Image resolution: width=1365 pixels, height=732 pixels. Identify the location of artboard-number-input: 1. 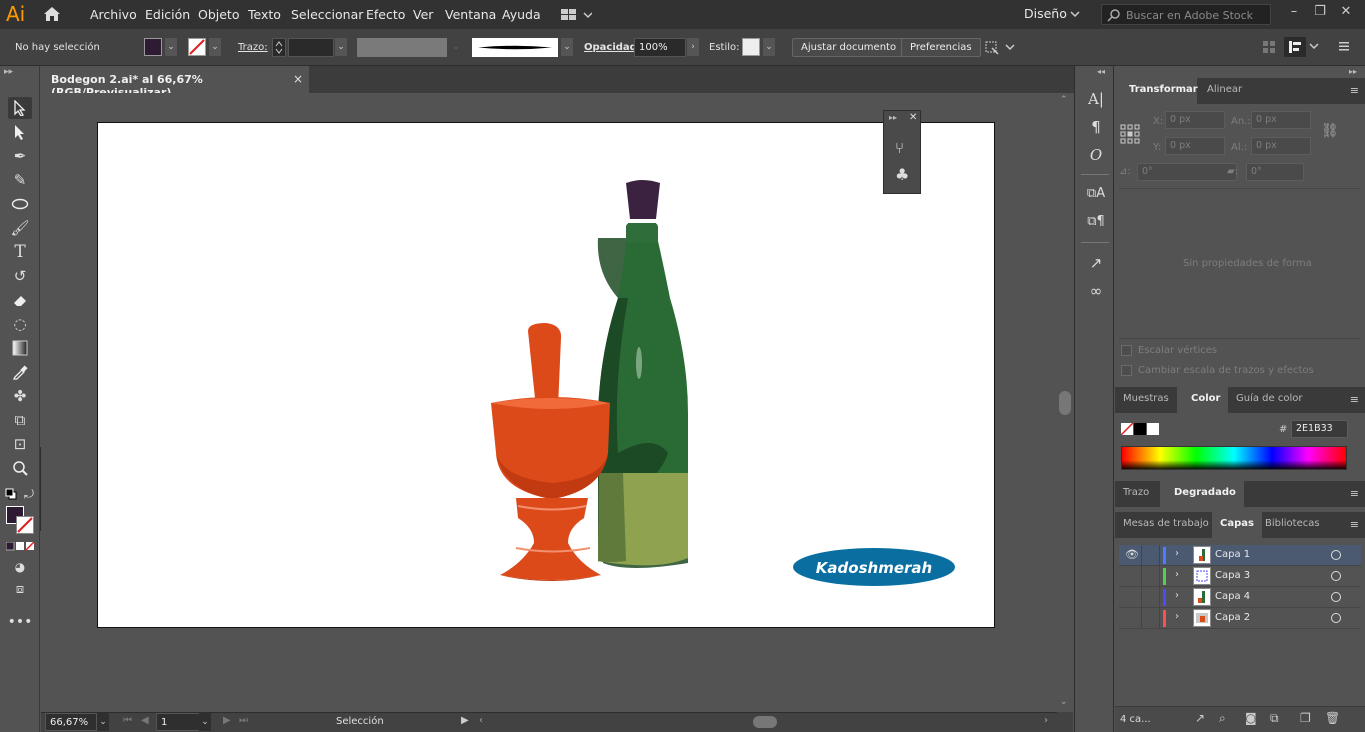
(178, 722).